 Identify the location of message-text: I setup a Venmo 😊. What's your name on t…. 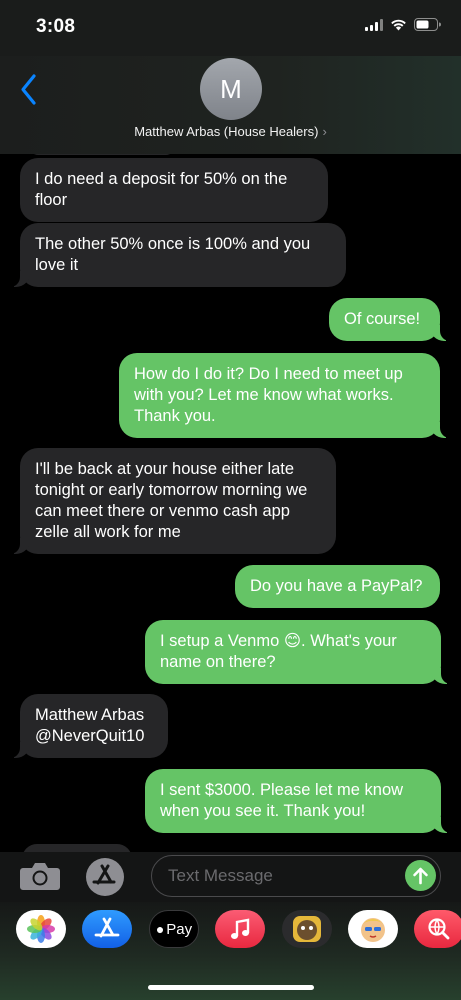
(278, 651).